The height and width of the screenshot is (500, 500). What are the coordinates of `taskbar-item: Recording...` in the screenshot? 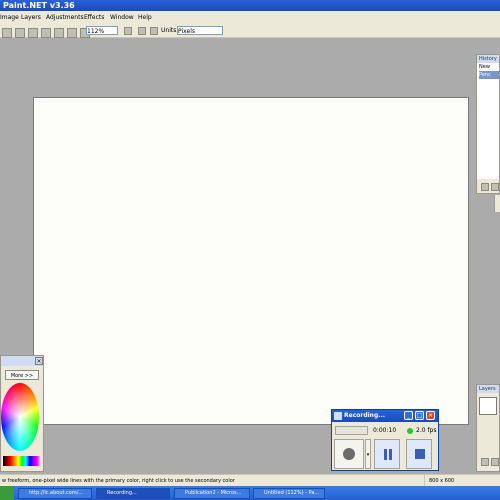 It's located at (133, 493).